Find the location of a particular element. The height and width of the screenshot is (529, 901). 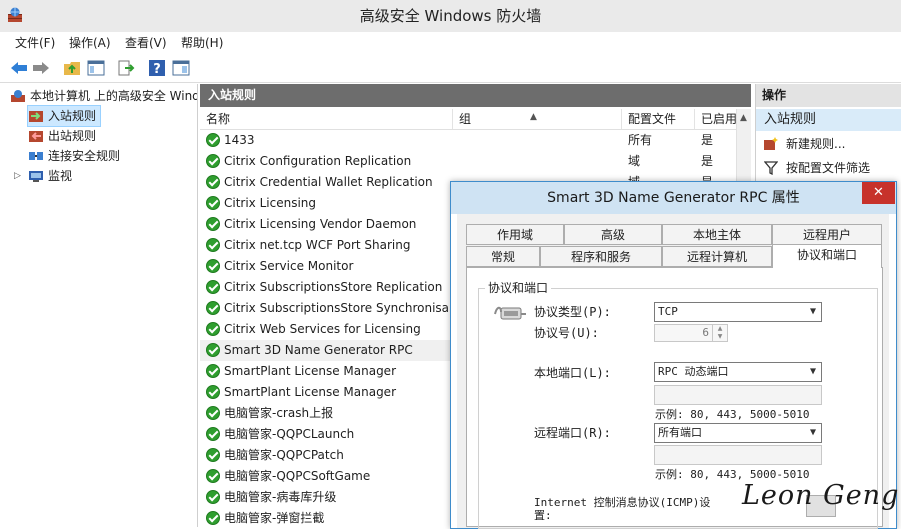

rule-name: Citrix Licensing is located at coordinates (270, 203).